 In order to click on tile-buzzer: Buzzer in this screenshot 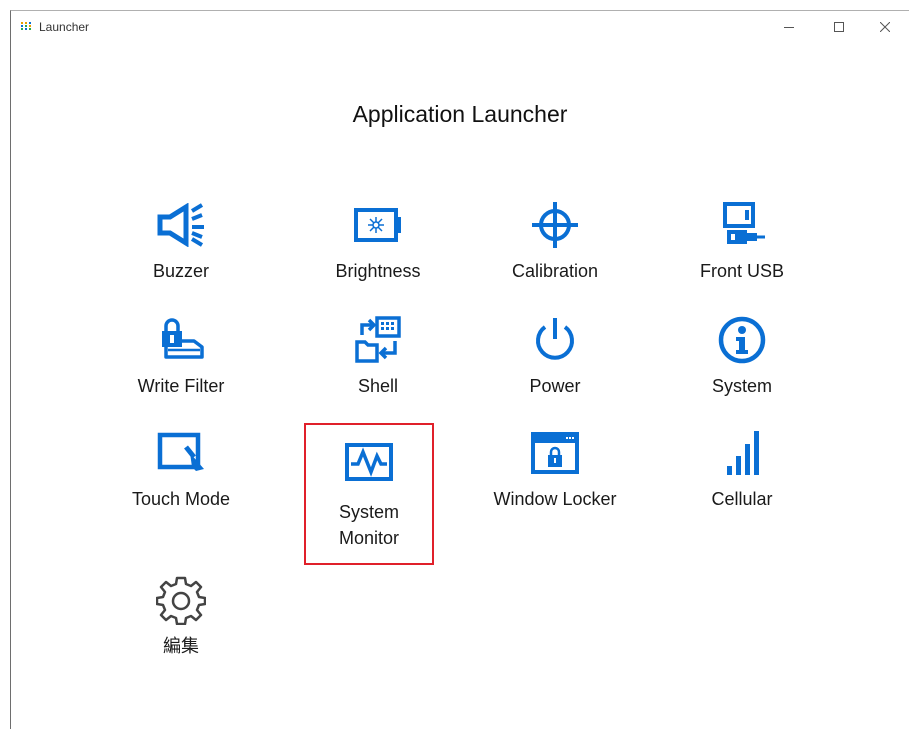, I will do `click(181, 253)`.